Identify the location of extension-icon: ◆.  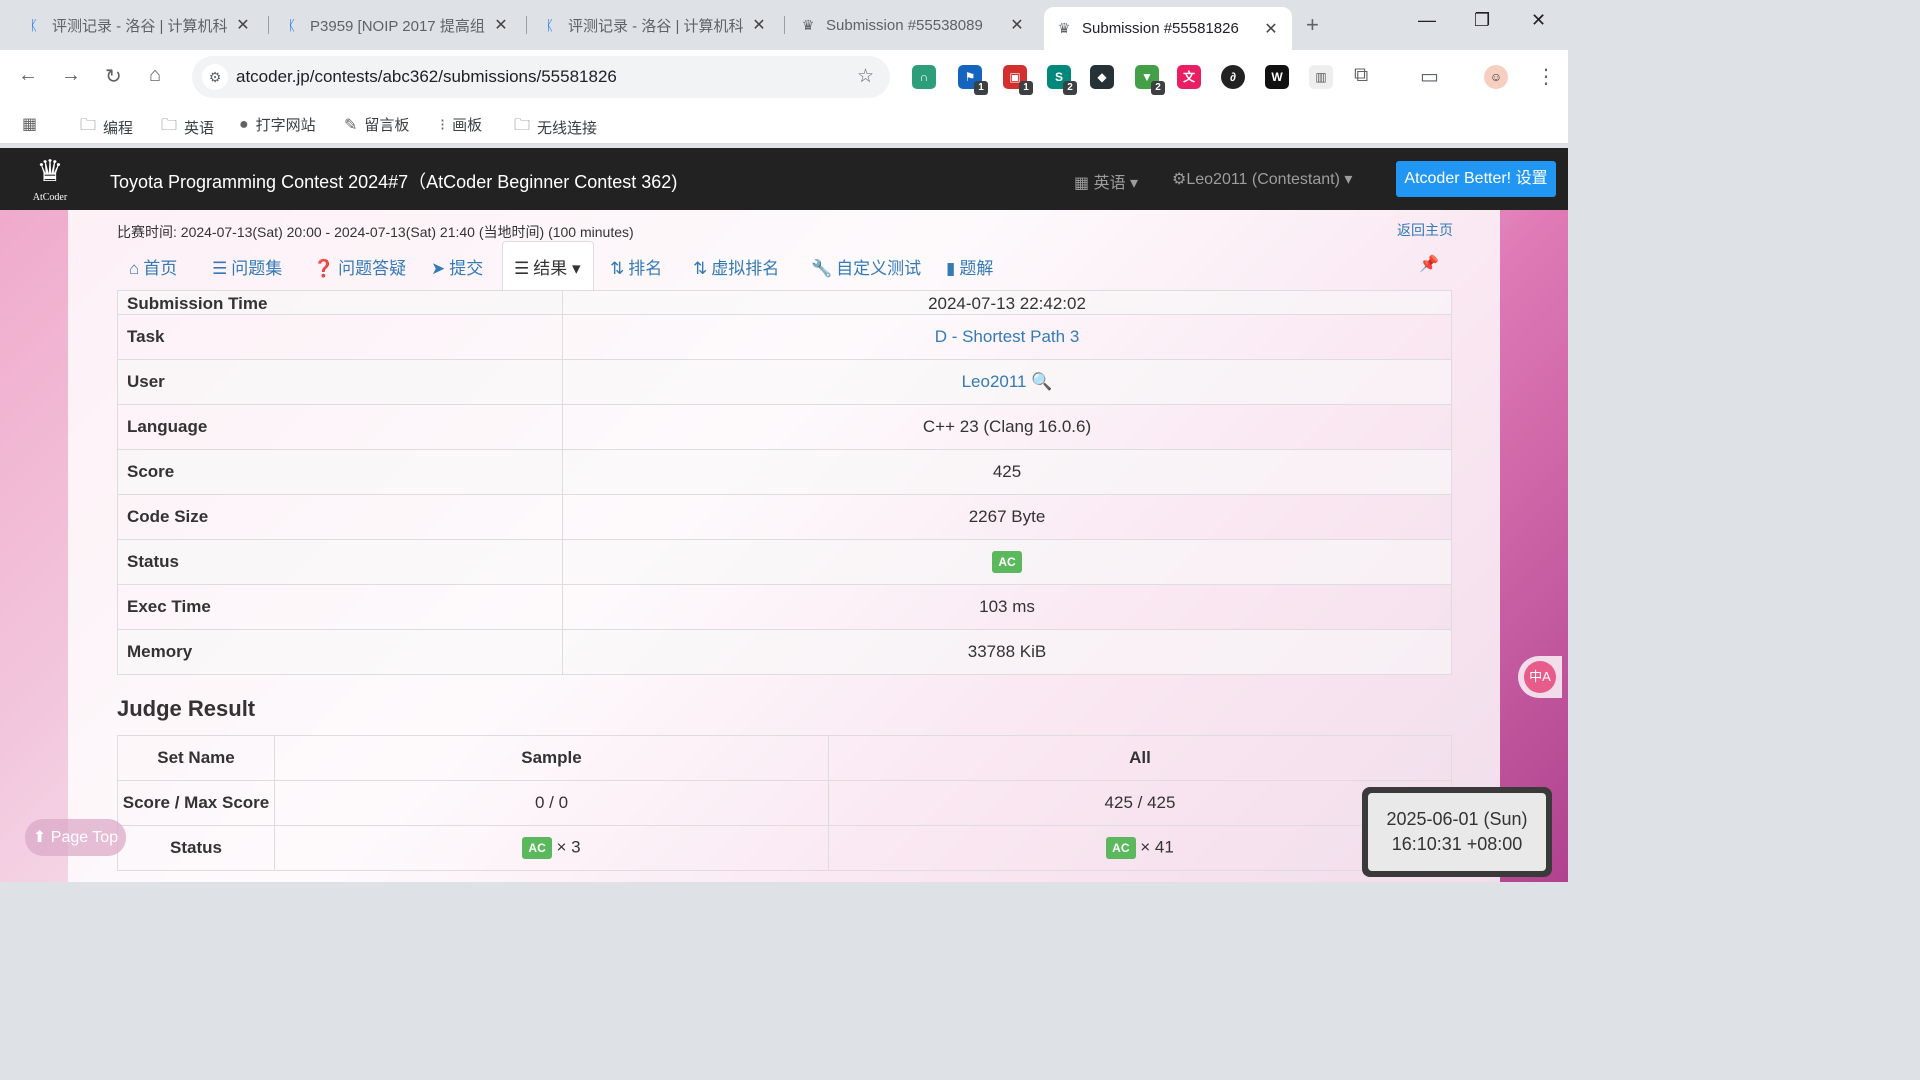
(1102, 77).